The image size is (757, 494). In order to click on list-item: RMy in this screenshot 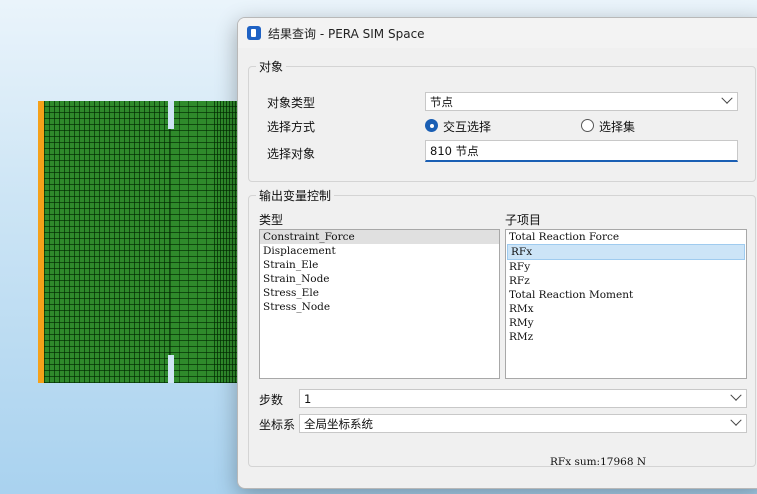, I will do `click(626, 323)`.